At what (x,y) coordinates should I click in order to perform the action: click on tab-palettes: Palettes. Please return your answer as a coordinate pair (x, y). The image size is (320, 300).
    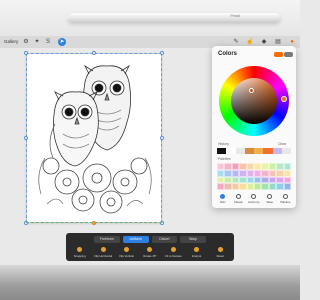
    Looking at the image, I should click on (285, 200).